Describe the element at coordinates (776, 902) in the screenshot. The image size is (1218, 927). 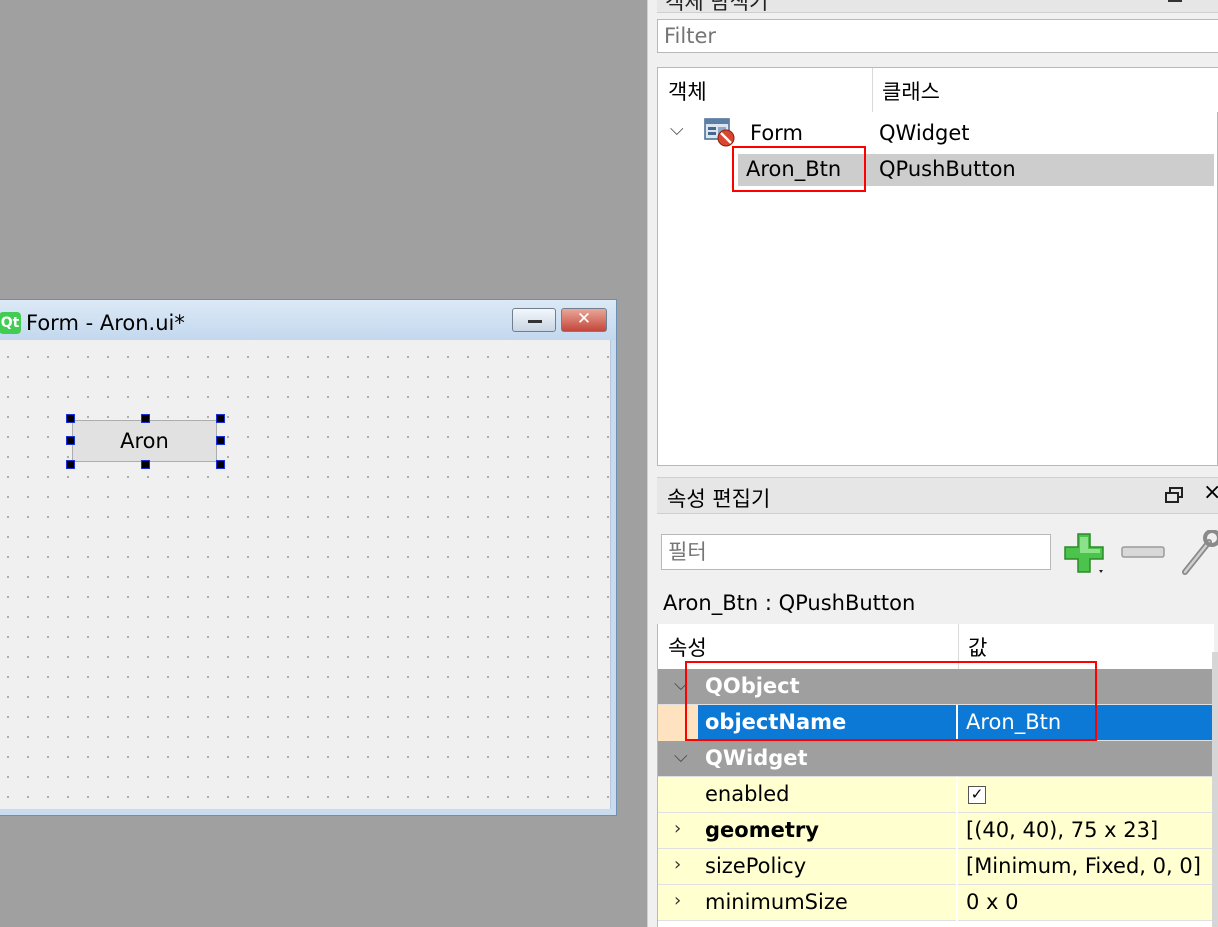
I see `property-name: minimumSize` at that location.